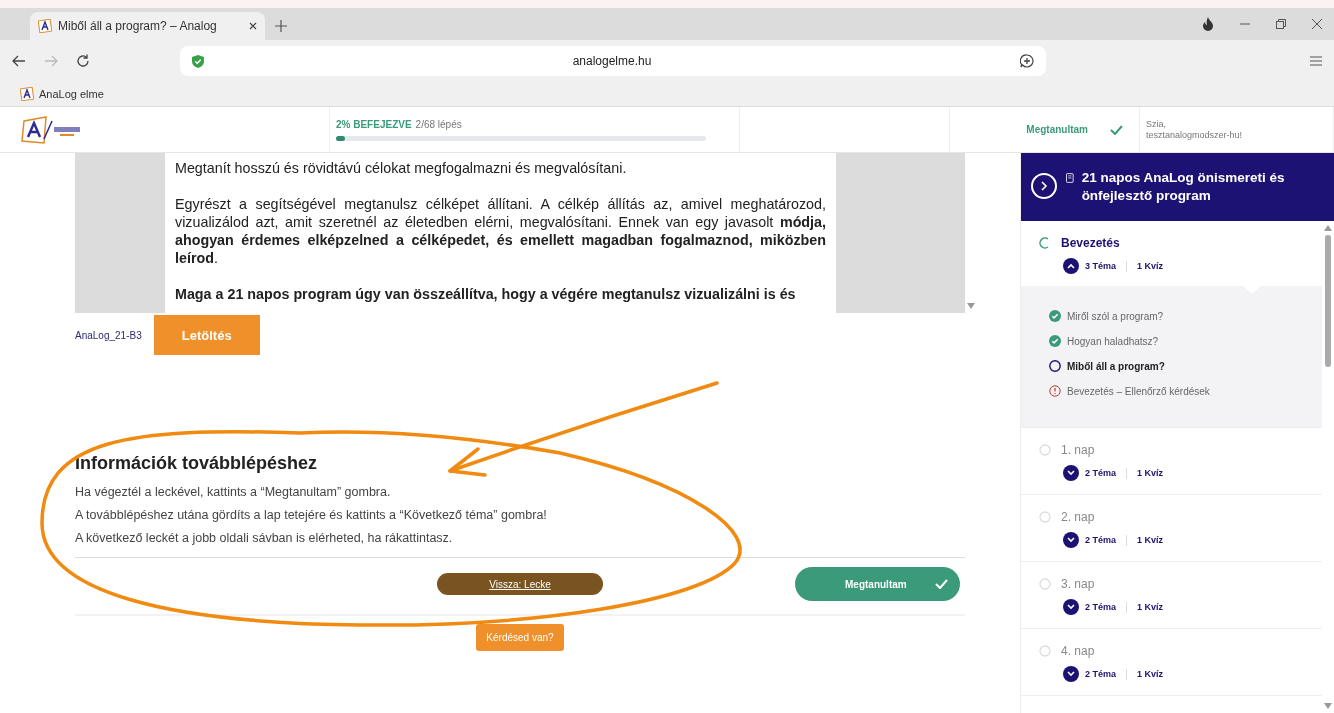 This screenshot has width=1334, height=713. What do you see at coordinates (1176, 366) in the screenshot?
I see `lesson-link: Miből áll a program?` at bounding box center [1176, 366].